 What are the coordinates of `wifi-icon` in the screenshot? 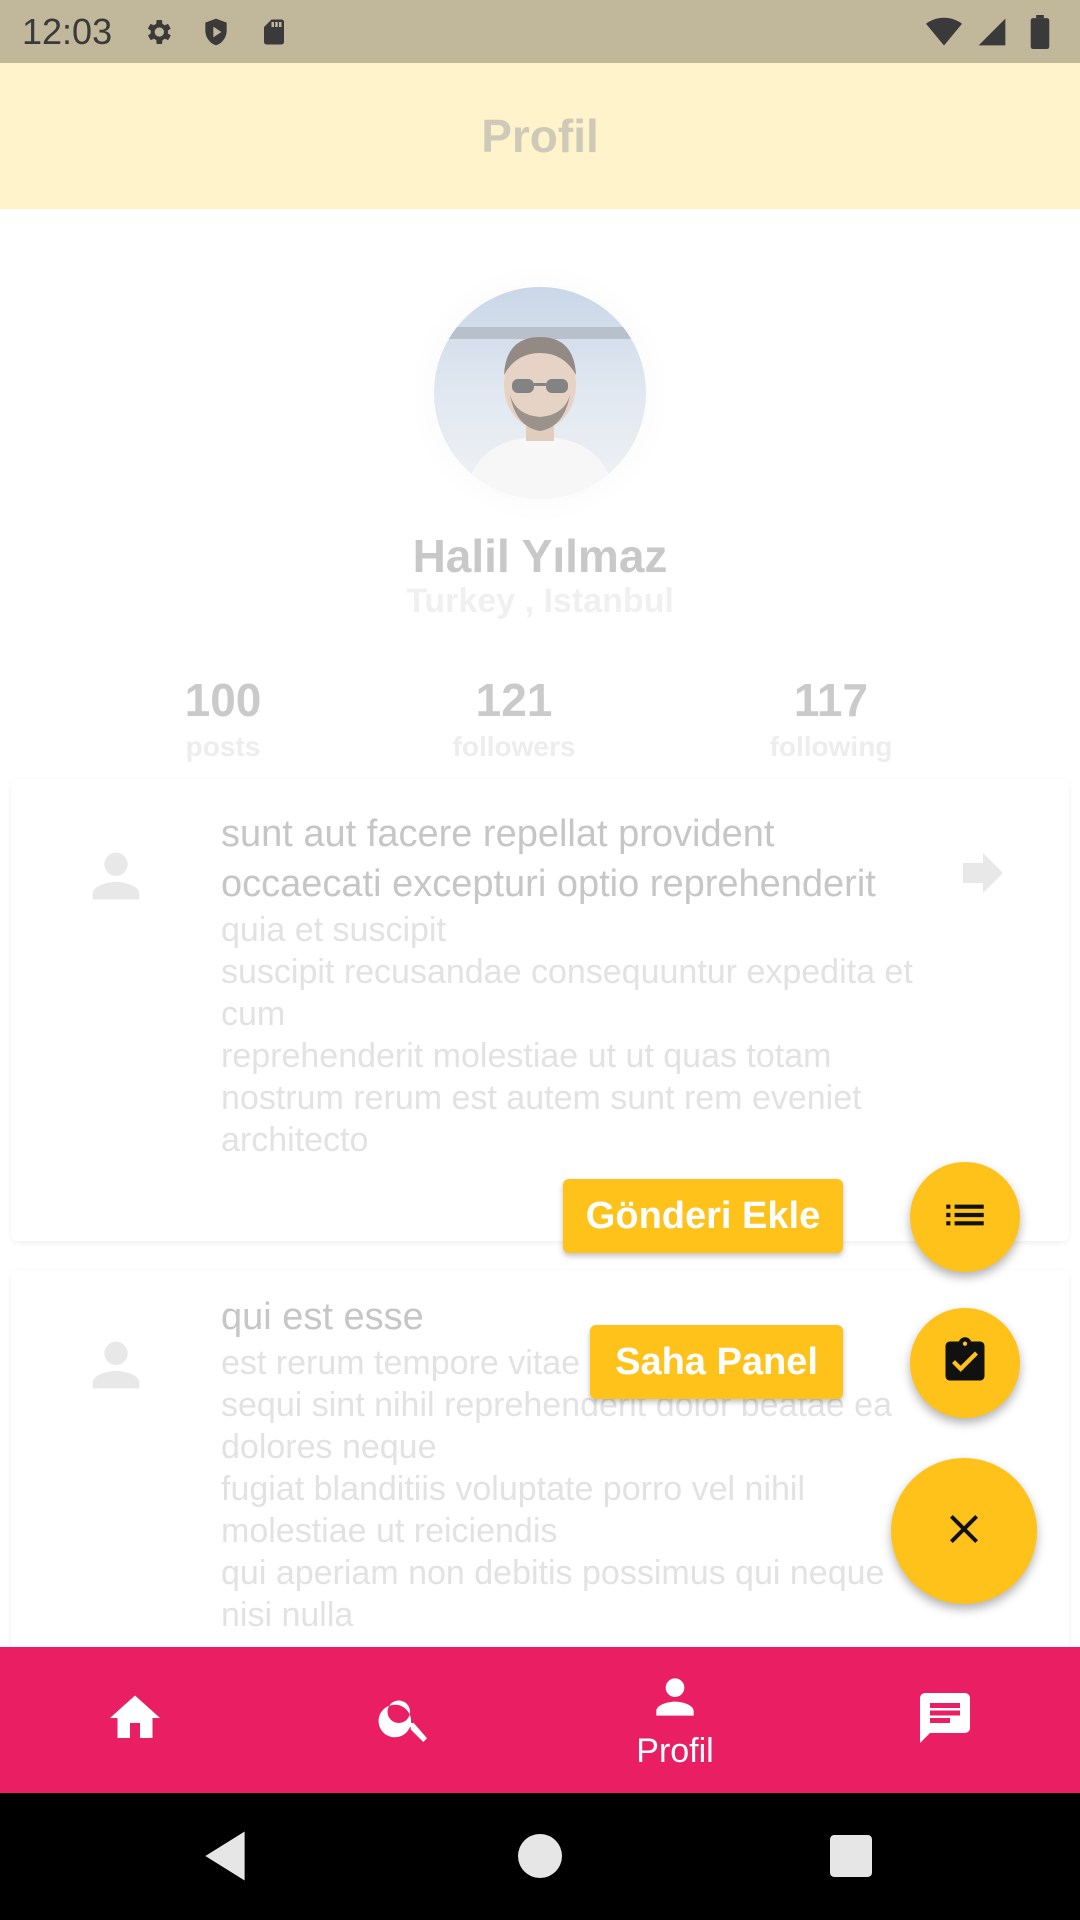 It's located at (944, 32).